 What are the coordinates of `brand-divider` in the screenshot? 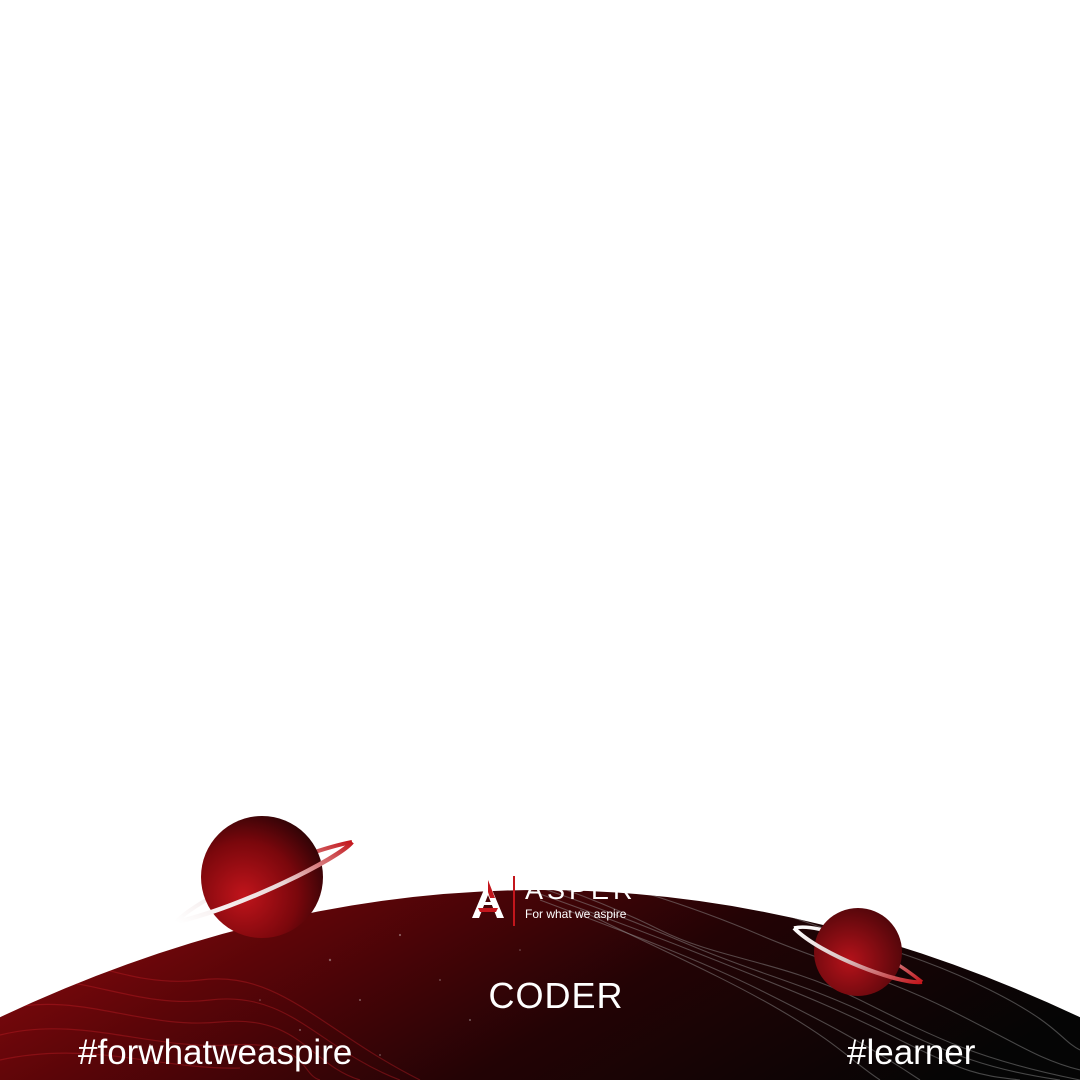 It's located at (514, 901).